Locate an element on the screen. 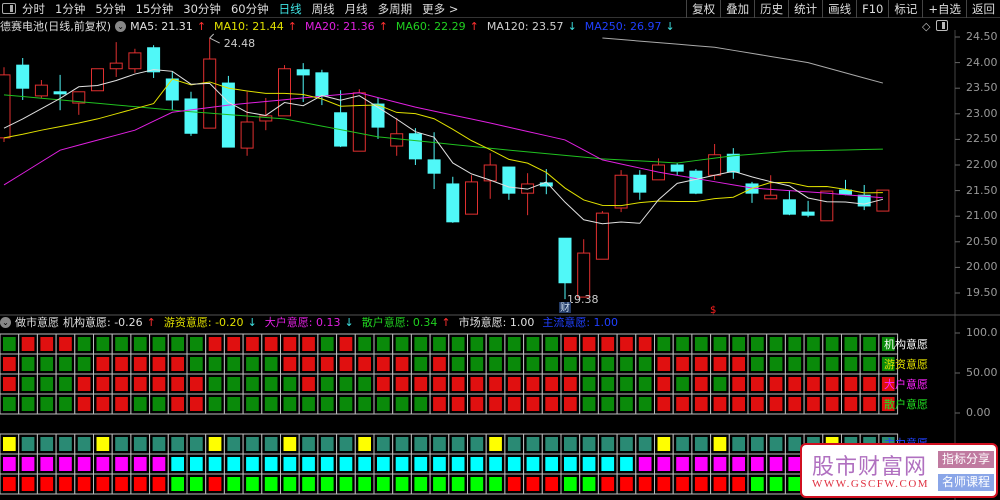 The image size is (1000, 500). watermark-banner: 股市财富网 WWW.GSCFW.COM 指标分享 名师课程 is located at coordinates (899, 470).